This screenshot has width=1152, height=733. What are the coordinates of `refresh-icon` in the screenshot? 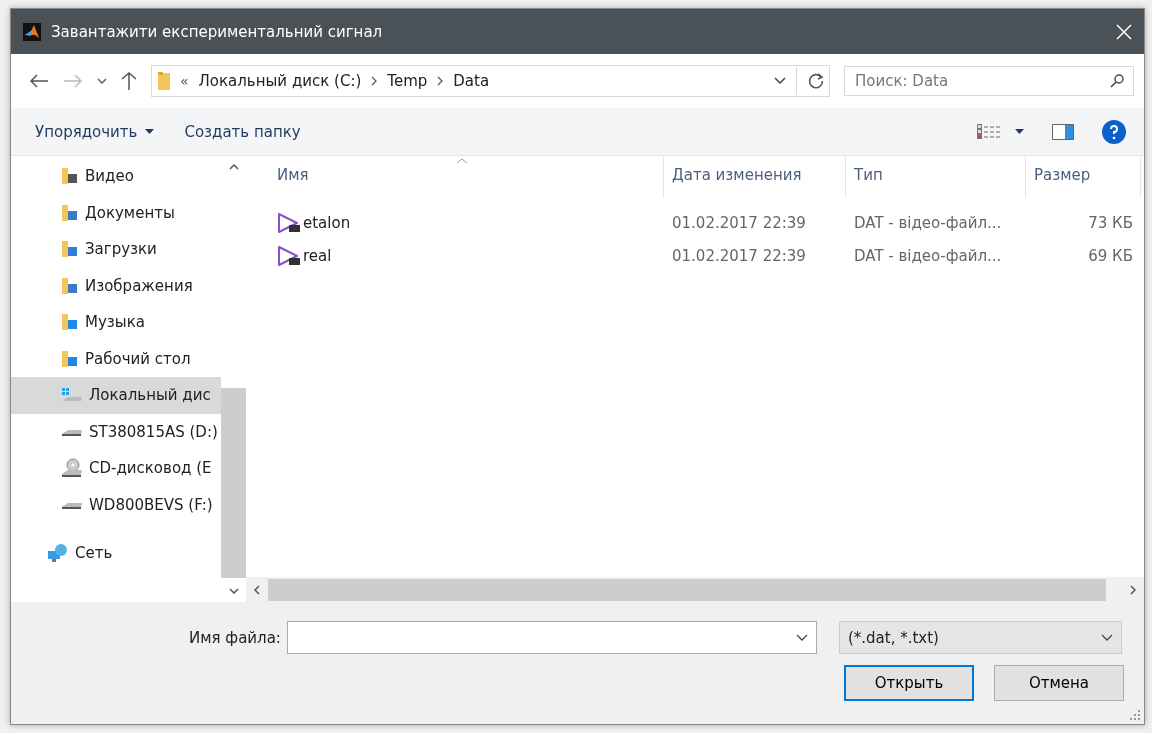 It's located at (816, 81).